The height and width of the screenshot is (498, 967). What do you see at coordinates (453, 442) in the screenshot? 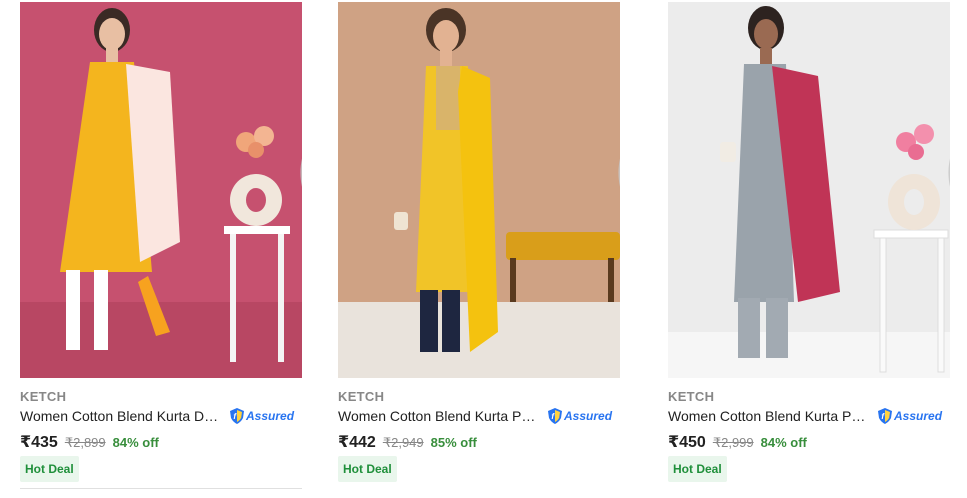
I see `product-discount: 85% off` at bounding box center [453, 442].